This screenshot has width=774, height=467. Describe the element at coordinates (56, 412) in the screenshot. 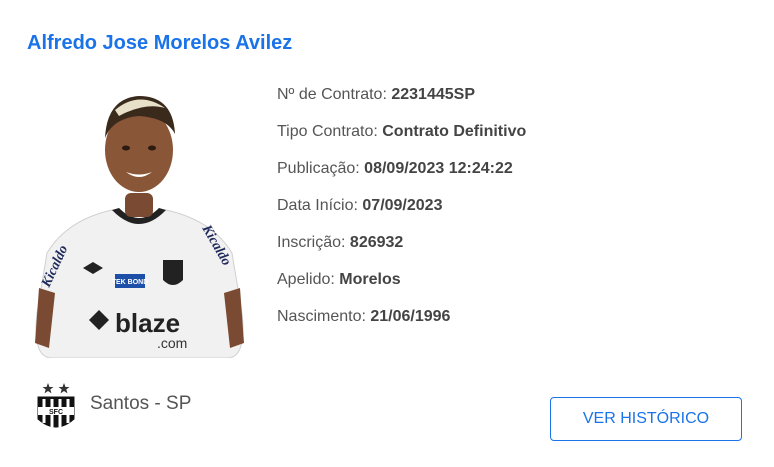

I see `svg-text: SFC` at that location.